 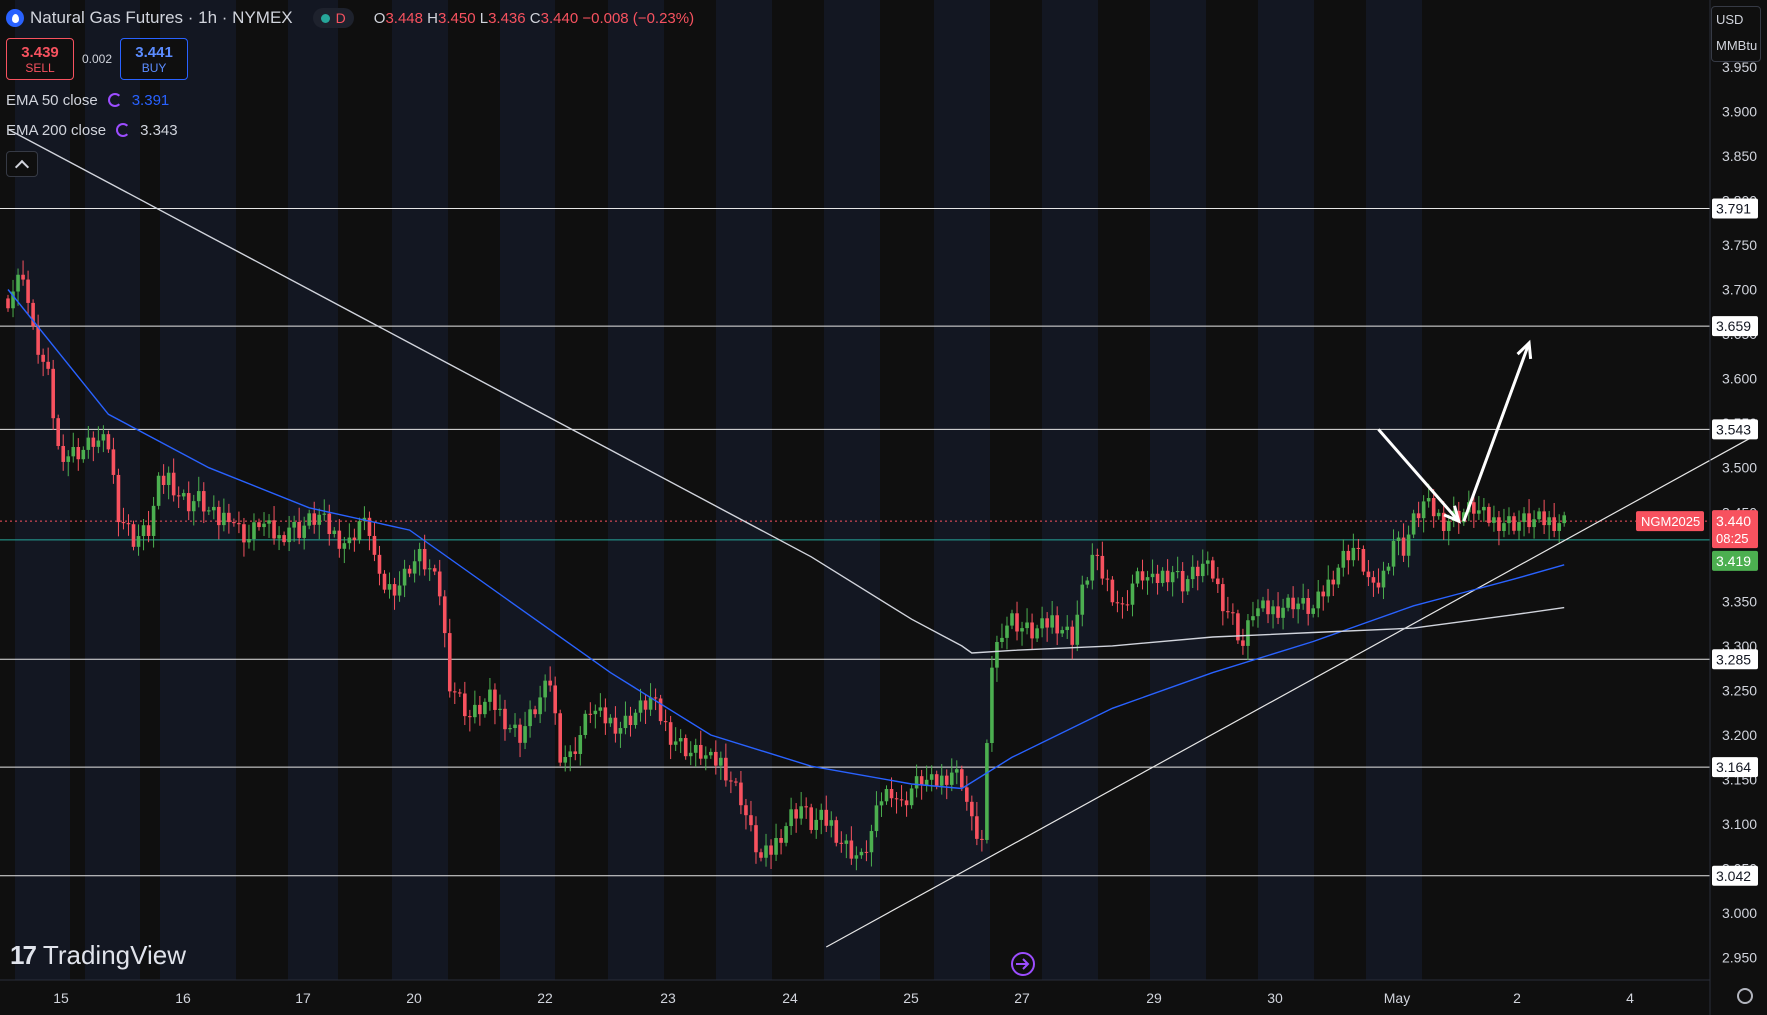 What do you see at coordinates (1275, 998) in the screenshot?
I see `time-tick-label: 30` at bounding box center [1275, 998].